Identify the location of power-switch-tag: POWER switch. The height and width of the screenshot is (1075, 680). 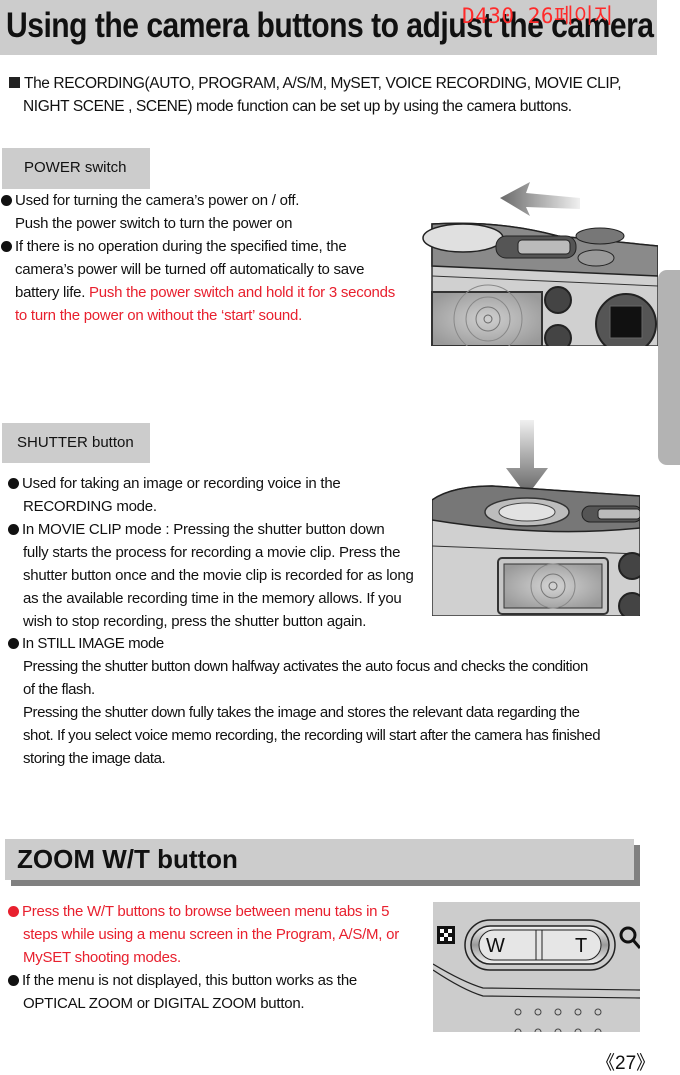
(76, 168).